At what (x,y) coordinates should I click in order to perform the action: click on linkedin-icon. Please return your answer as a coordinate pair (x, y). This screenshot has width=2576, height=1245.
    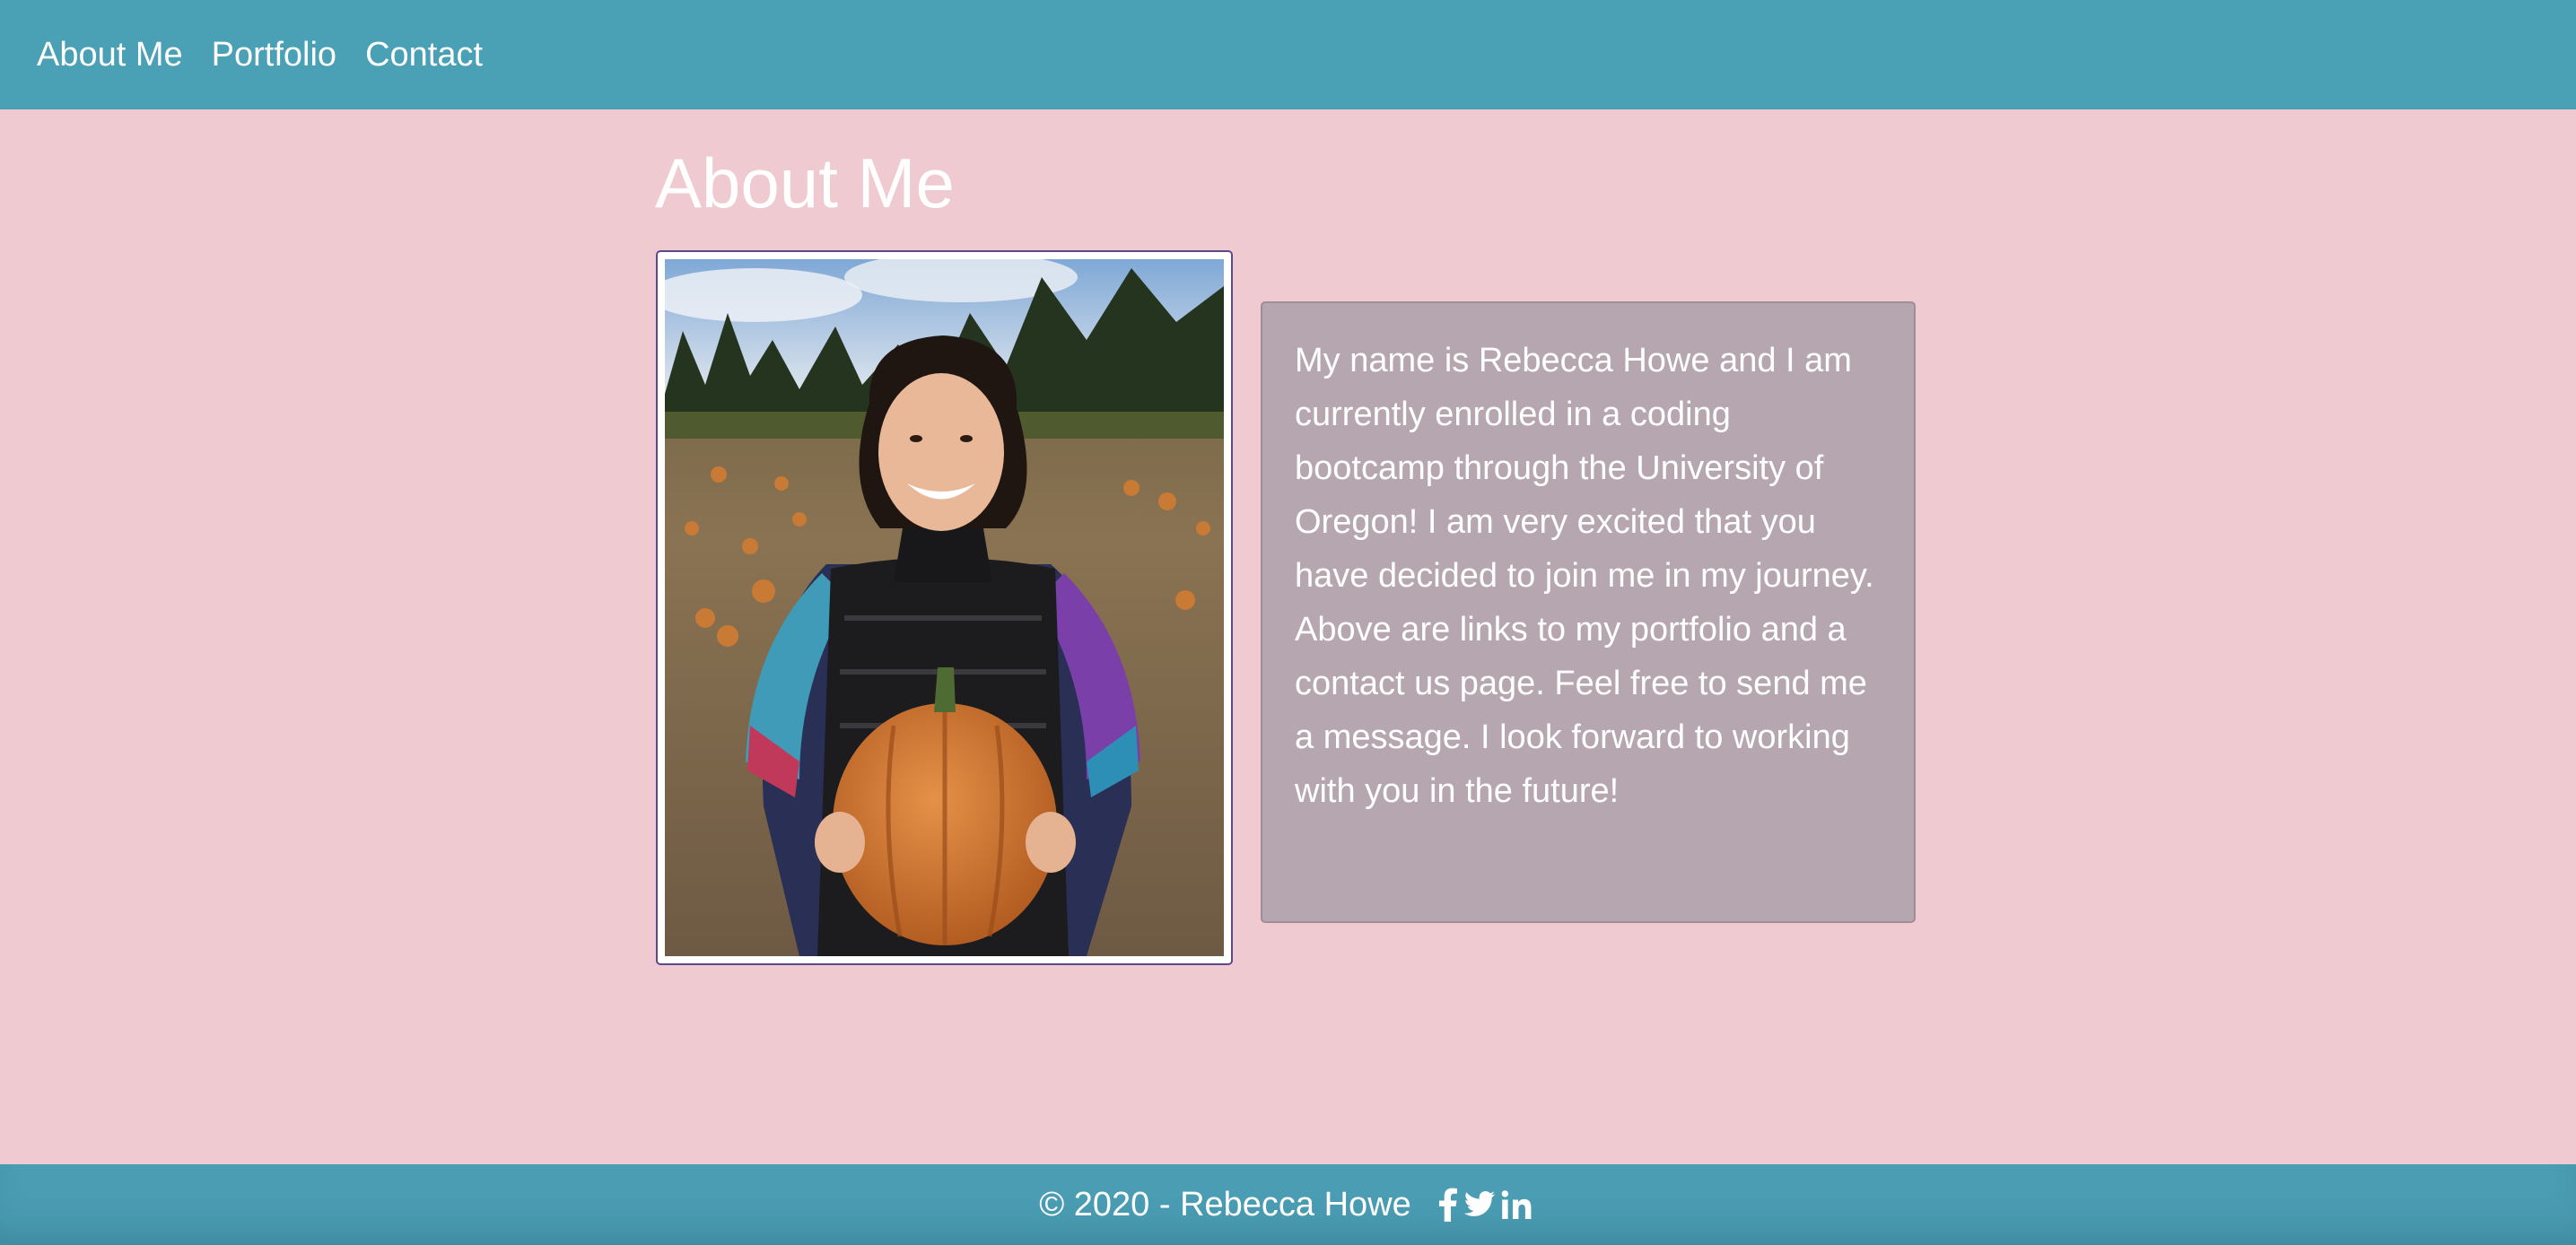
    Looking at the image, I should click on (1516, 1205).